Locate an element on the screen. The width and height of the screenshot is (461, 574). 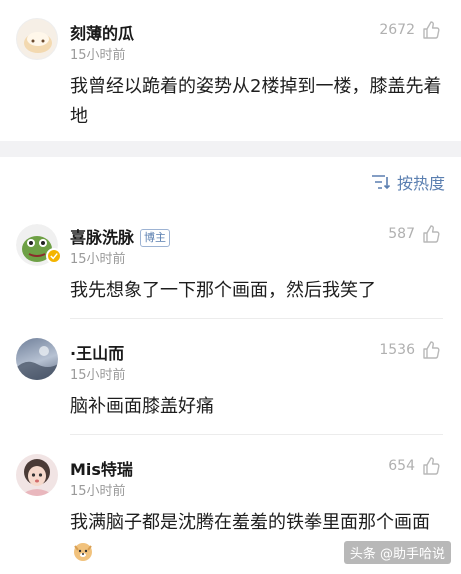
like-button: 2672 is located at coordinates (410, 30).